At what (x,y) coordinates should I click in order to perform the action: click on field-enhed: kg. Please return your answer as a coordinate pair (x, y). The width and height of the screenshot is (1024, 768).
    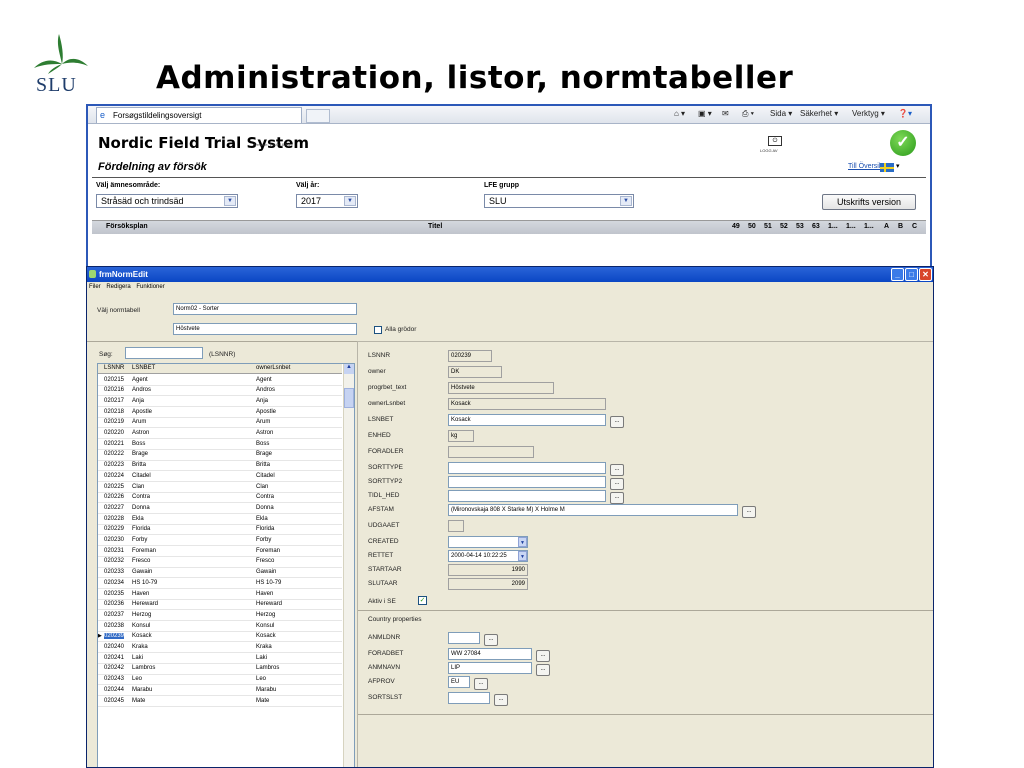
    Looking at the image, I should click on (461, 436).